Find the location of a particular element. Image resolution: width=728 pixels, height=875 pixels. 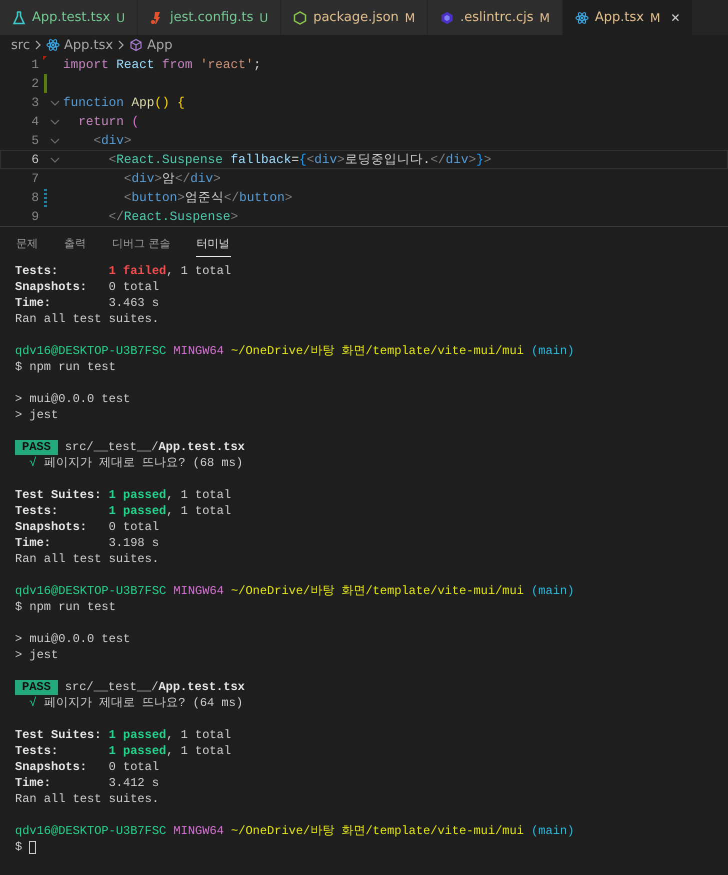

line-number: 3 is located at coordinates (34, 102).